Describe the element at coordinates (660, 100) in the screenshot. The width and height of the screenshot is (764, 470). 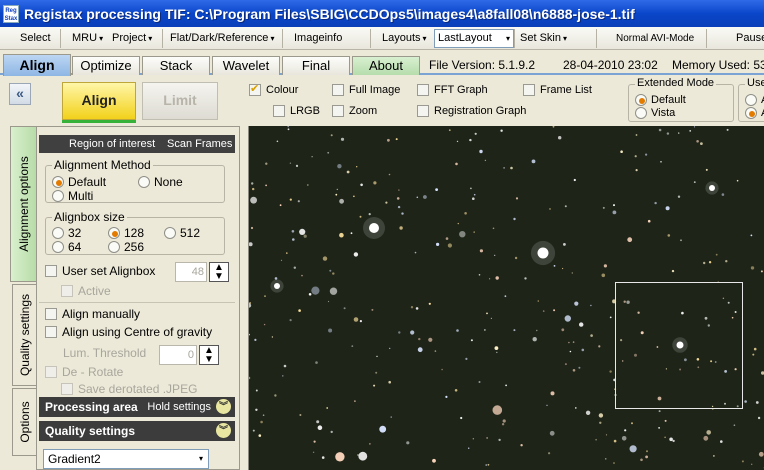
I see `extended-mode-default-radio: Default` at that location.